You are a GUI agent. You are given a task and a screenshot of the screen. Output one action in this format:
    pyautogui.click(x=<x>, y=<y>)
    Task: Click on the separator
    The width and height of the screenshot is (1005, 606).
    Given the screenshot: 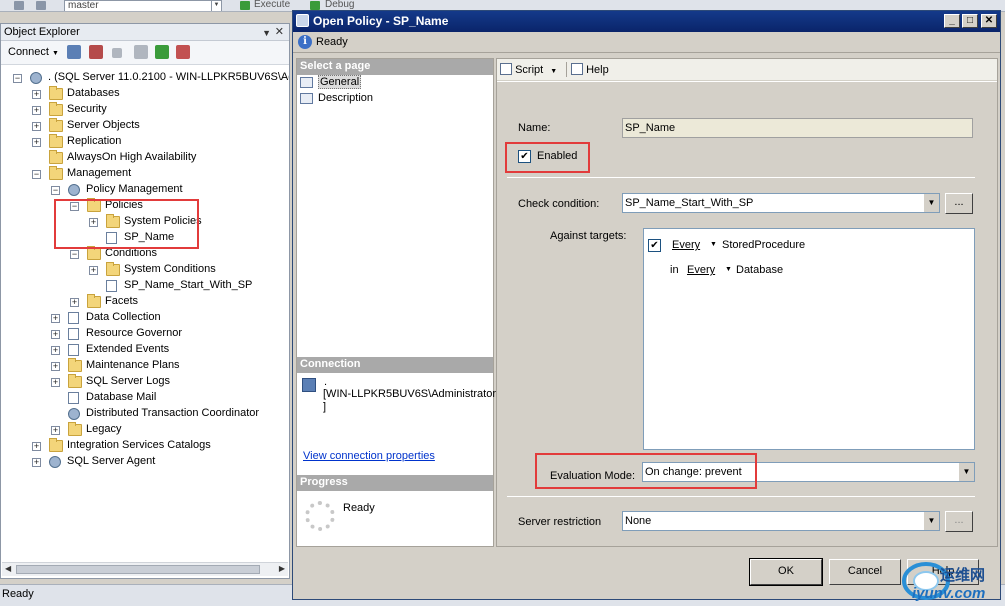 What is the action you would take?
    pyautogui.click(x=741, y=496)
    